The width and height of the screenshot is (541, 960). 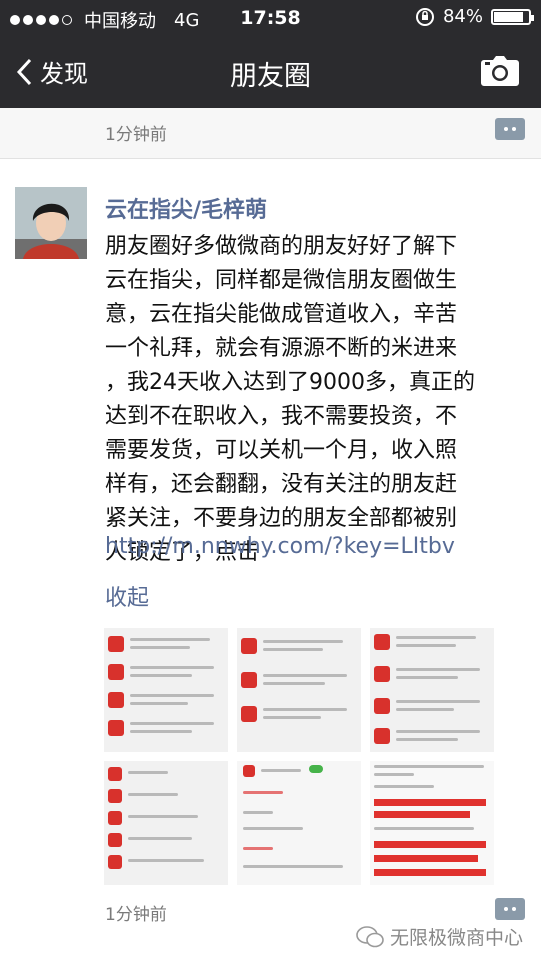 I want to click on post-line: ，我24天收入达到了9000多，真正的, so click(x=290, y=382).